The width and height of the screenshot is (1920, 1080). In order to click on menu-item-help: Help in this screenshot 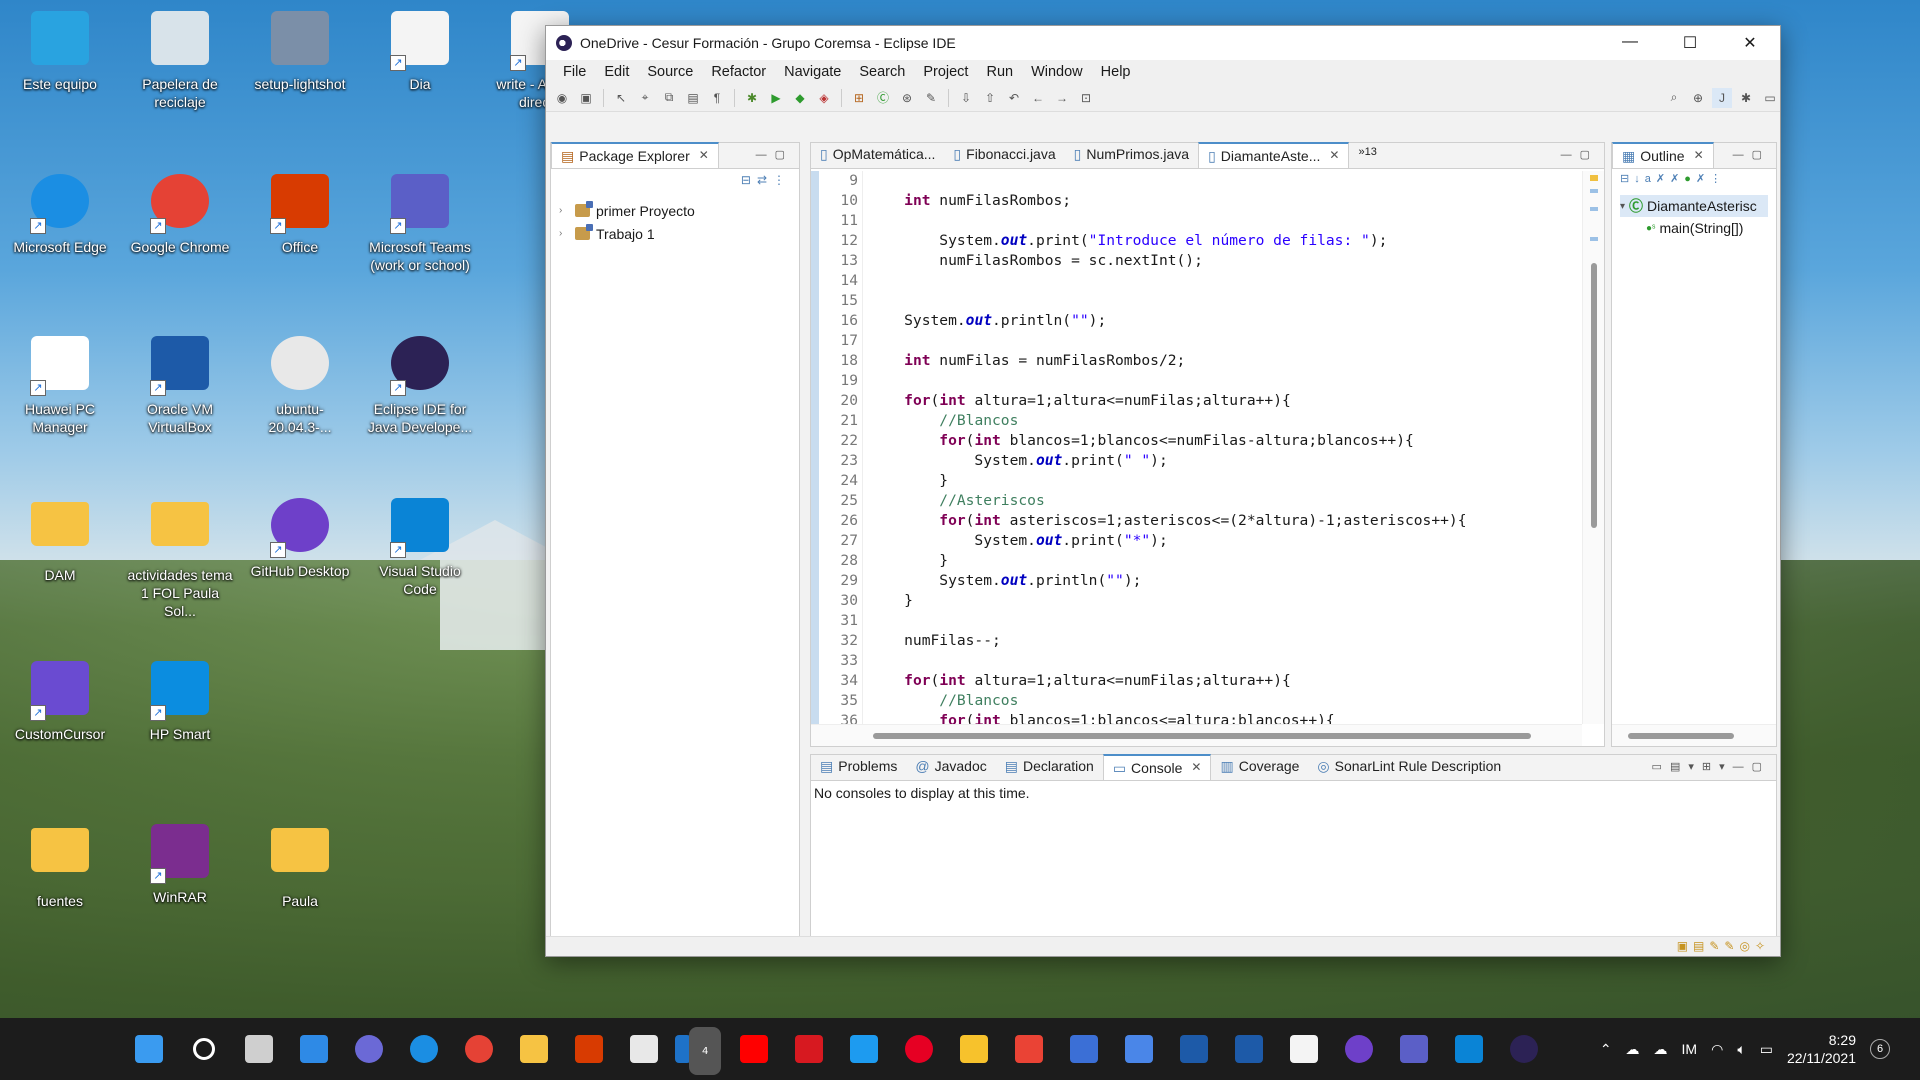, I will do `click(1116, 72)`.